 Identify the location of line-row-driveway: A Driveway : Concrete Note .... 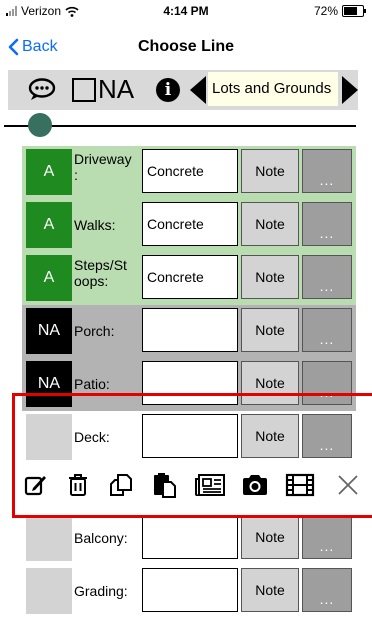
(189, 172).